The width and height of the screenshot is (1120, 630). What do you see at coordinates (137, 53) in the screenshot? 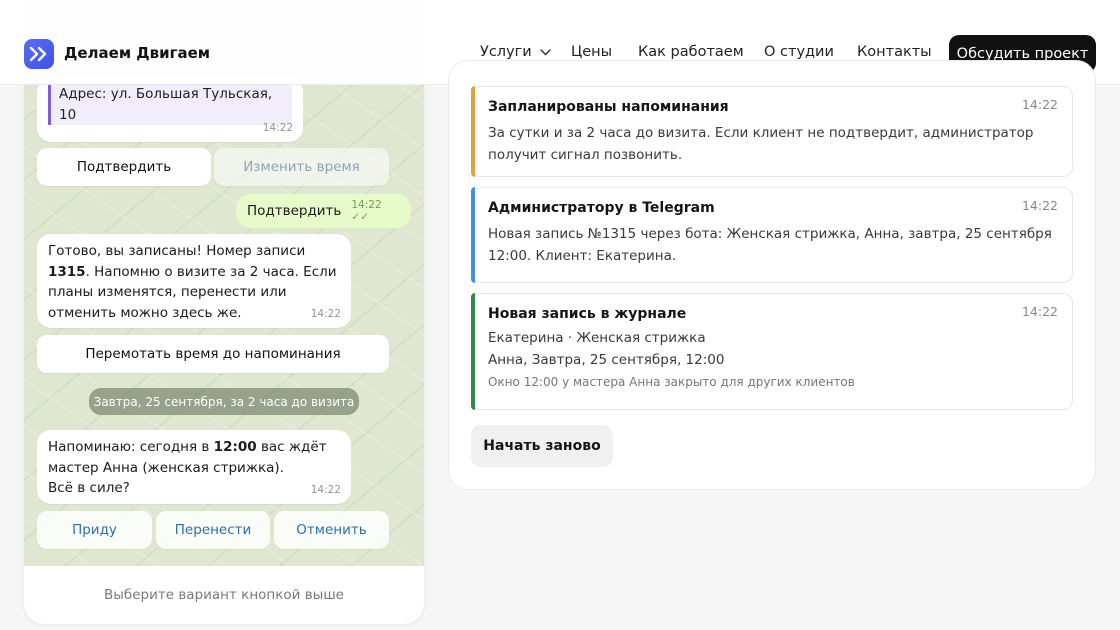
I see `brand-name: Делаем Двигаем` at bounding box center [137, 53].